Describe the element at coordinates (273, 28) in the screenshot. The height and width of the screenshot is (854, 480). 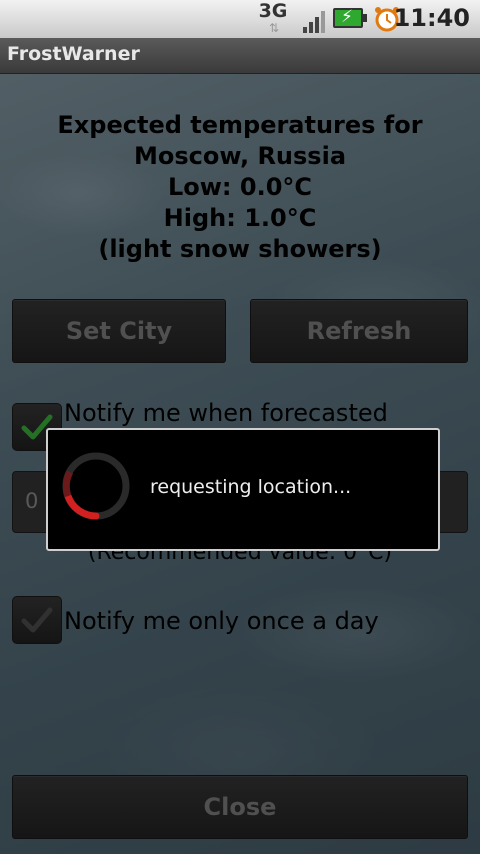
I see `data-activity-icon: ⇅` at that location.